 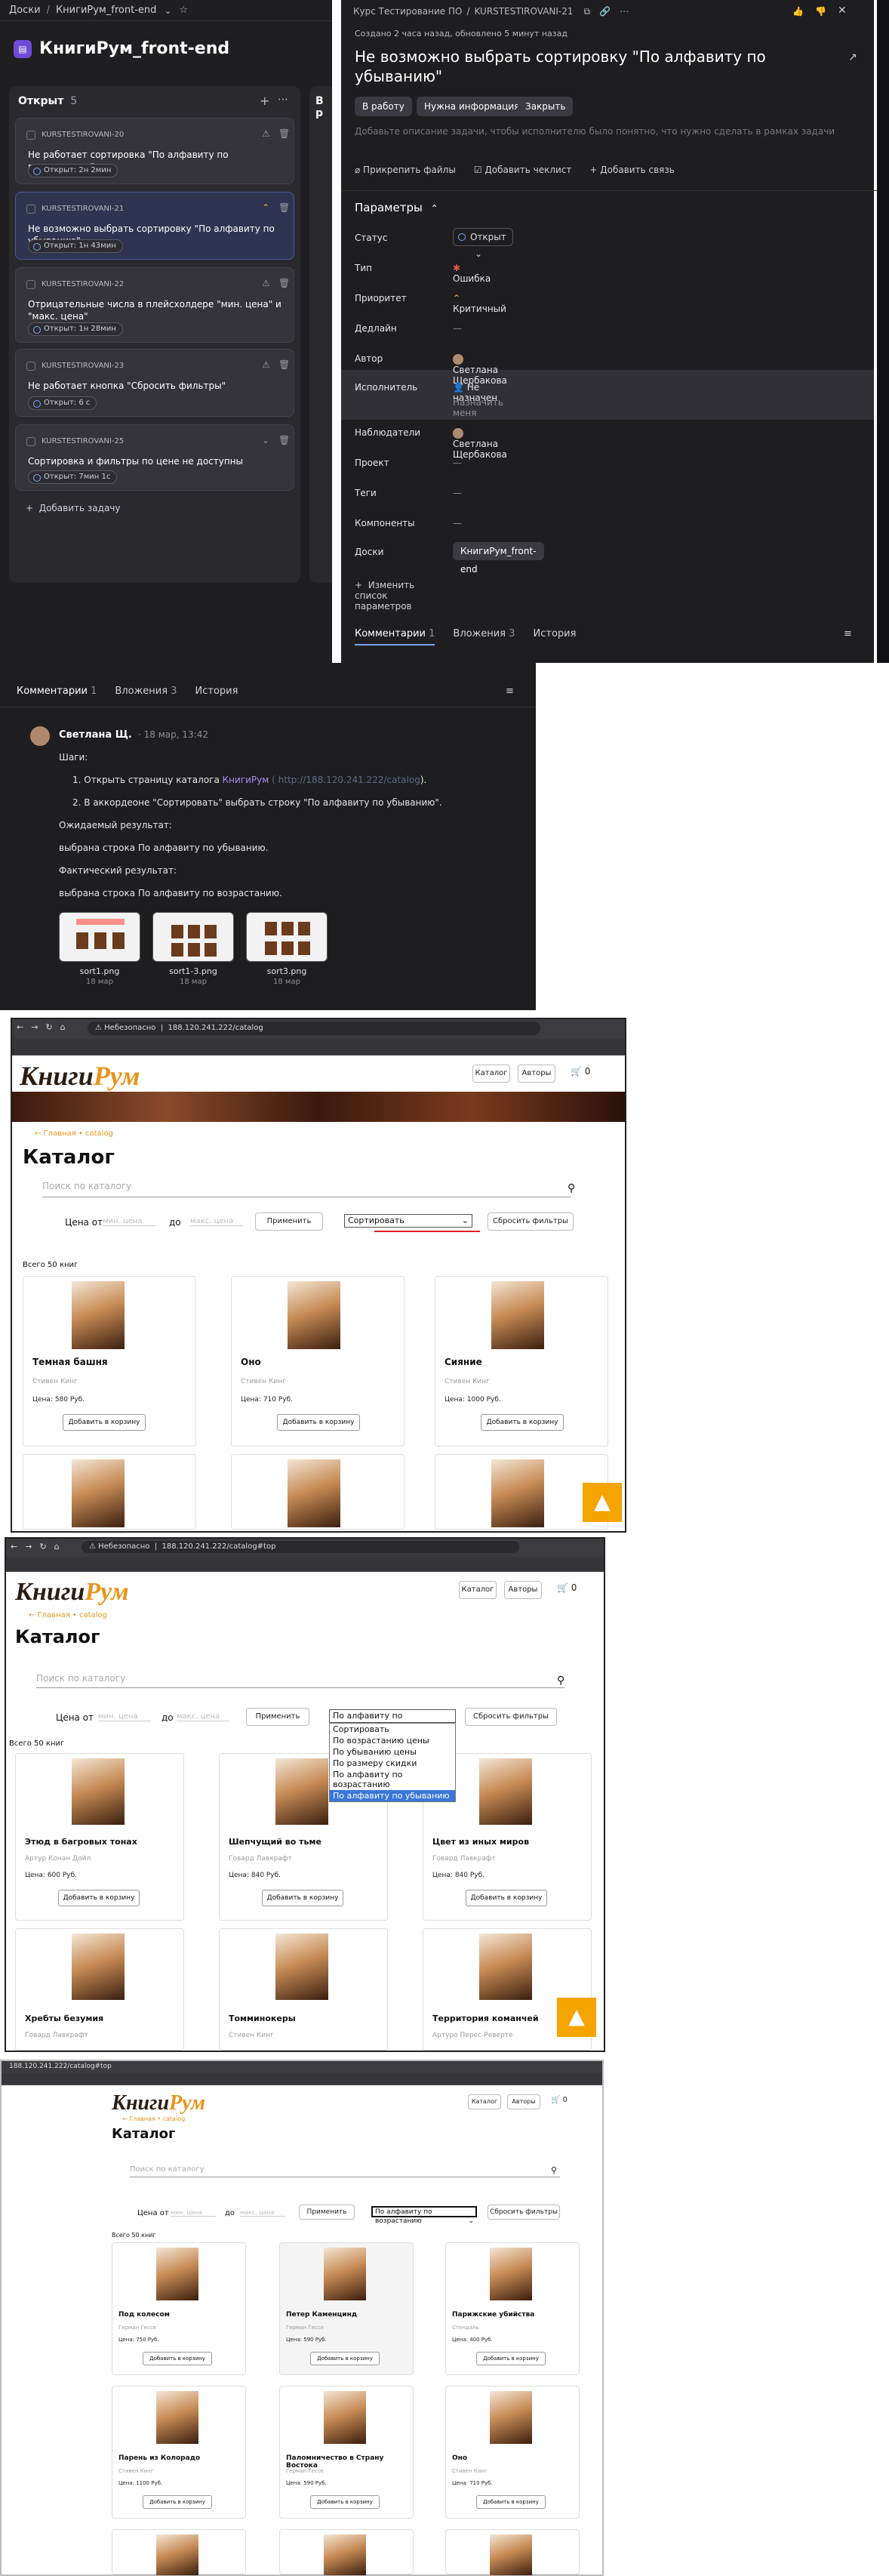 I want to click on close-icon: ✕, so click(x=842, y=11).